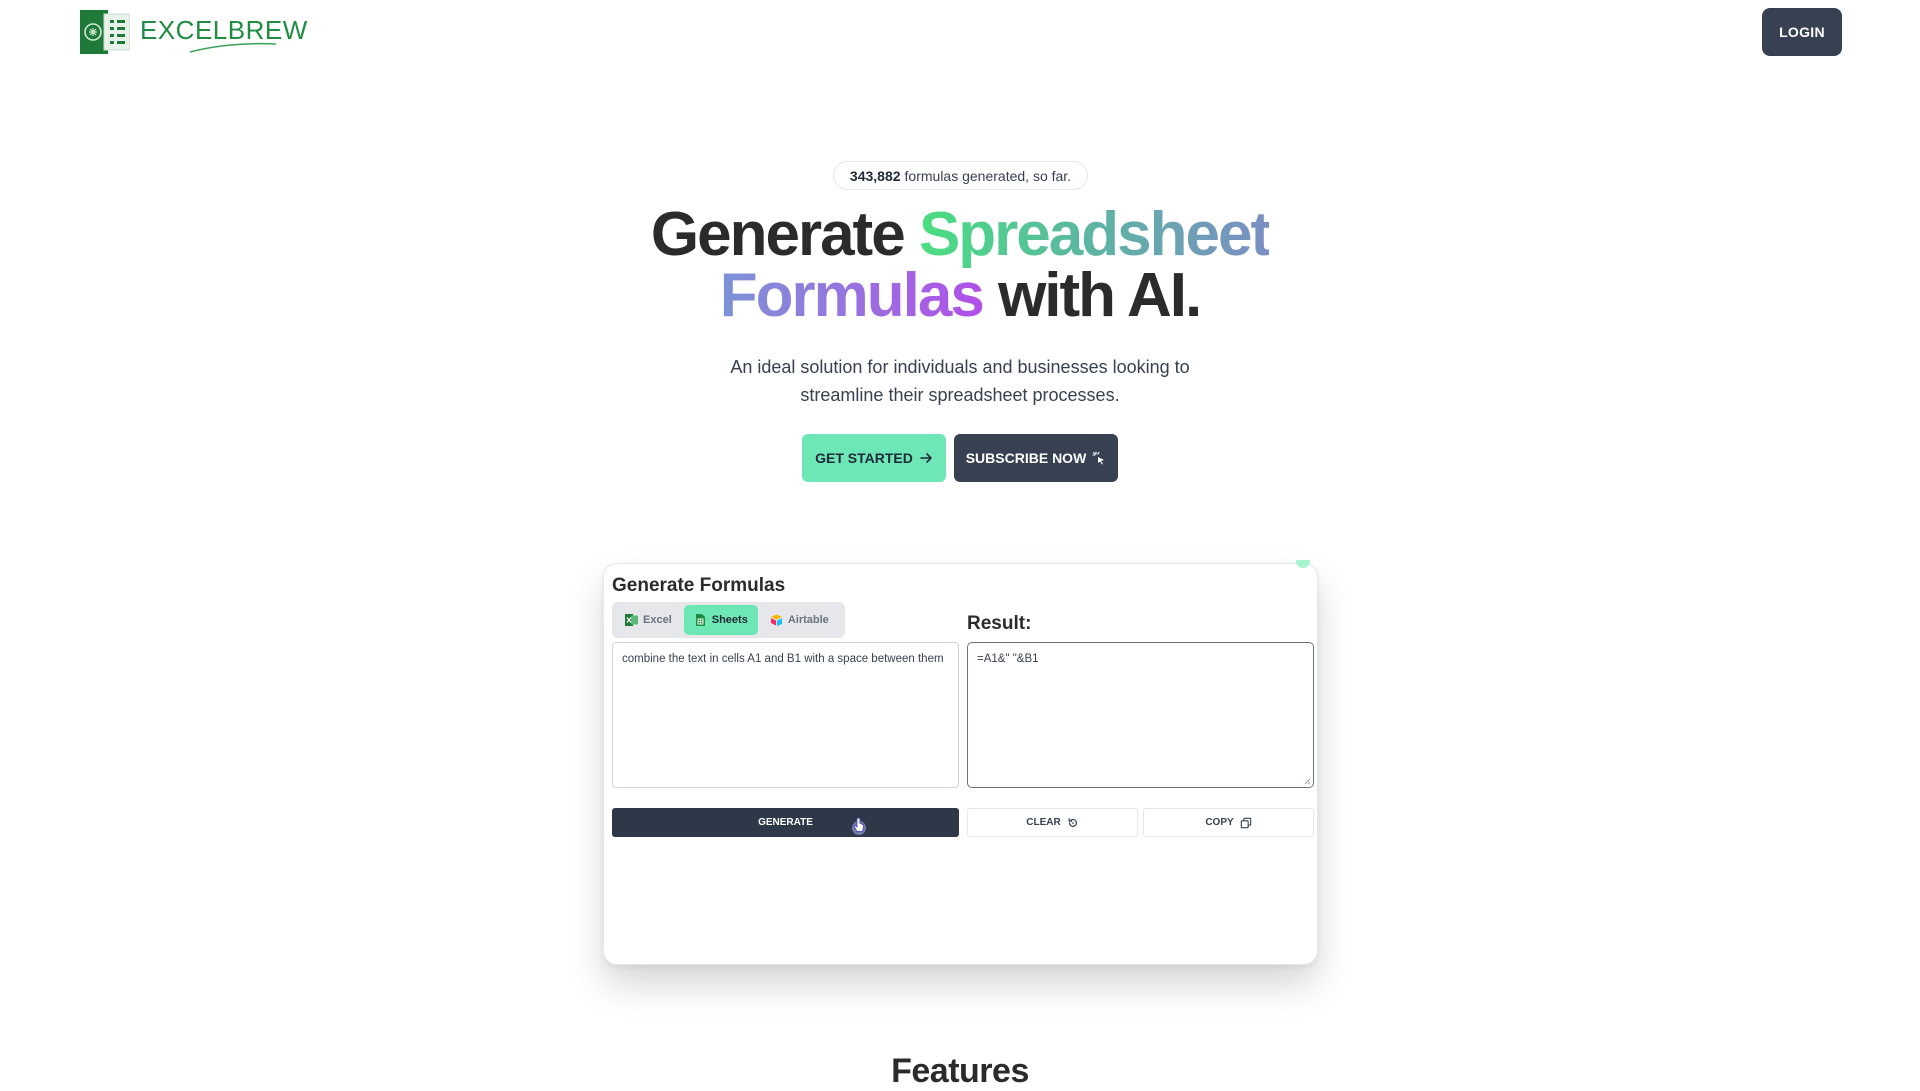 This screenshot has height=1091, width=1920. What do you see at coordinates (875, 175) in the screenshot?
I see `formulas-count: 343,882` at bounding box center [875, 175].